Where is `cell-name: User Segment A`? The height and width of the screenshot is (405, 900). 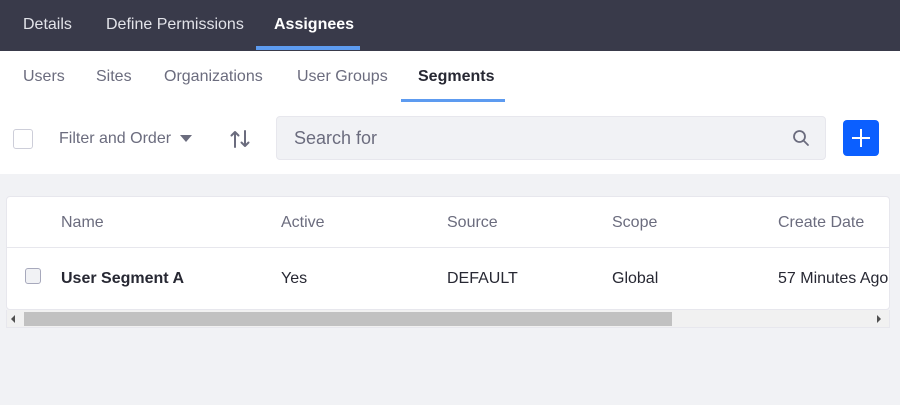 cell-name: User Segment A is located at coordinates (122, 278).